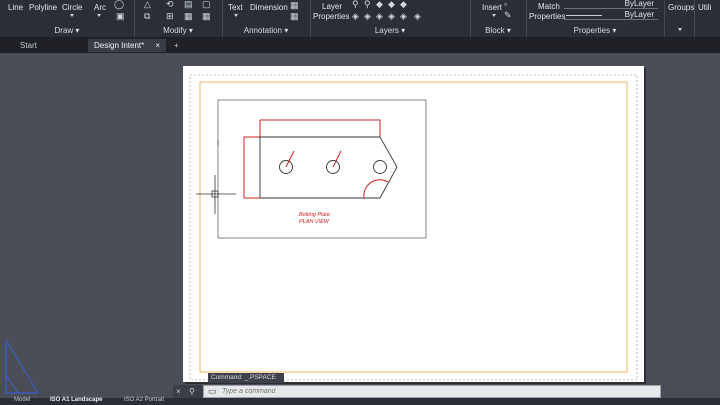 The height and width of the screenshot is (405, 720). Describe the element at coordinates (22, 366) in the screenshot. I see `ucs-icon` at that location.